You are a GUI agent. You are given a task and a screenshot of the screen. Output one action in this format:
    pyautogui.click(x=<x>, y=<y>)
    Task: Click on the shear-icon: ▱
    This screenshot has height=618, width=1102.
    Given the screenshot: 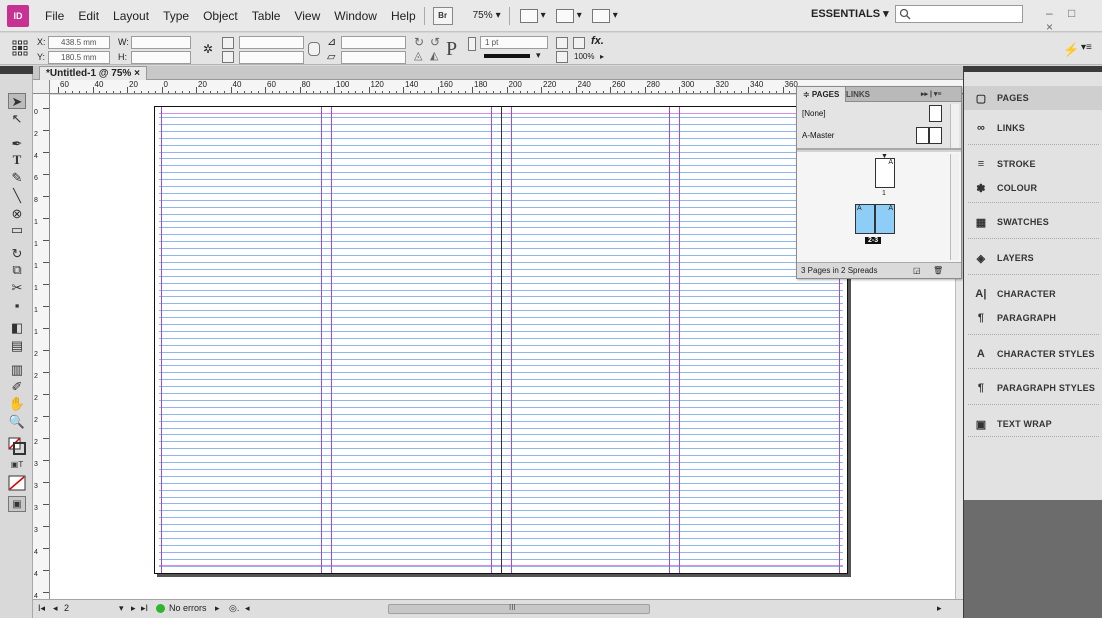 What is the action you would take?
    pyautogui.click(x=331, y=56)
    